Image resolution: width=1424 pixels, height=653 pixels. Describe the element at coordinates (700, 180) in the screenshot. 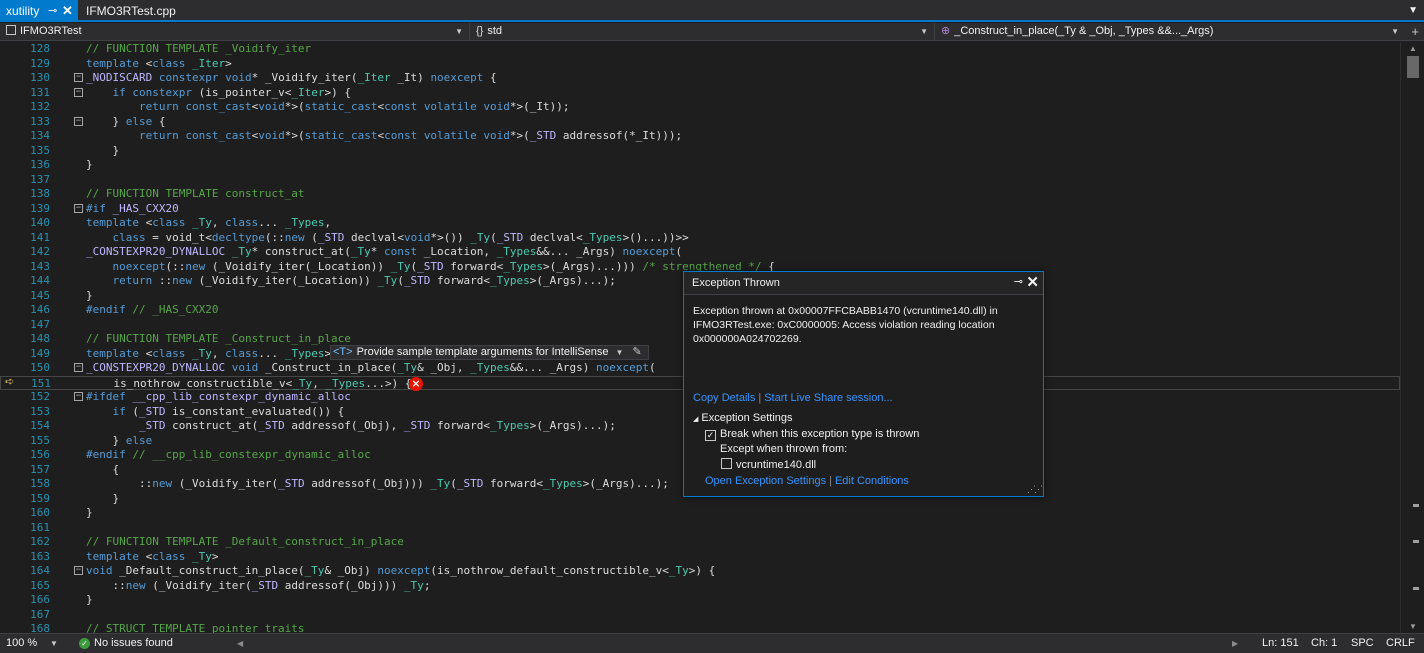

I see `code-line: 137` at that location.